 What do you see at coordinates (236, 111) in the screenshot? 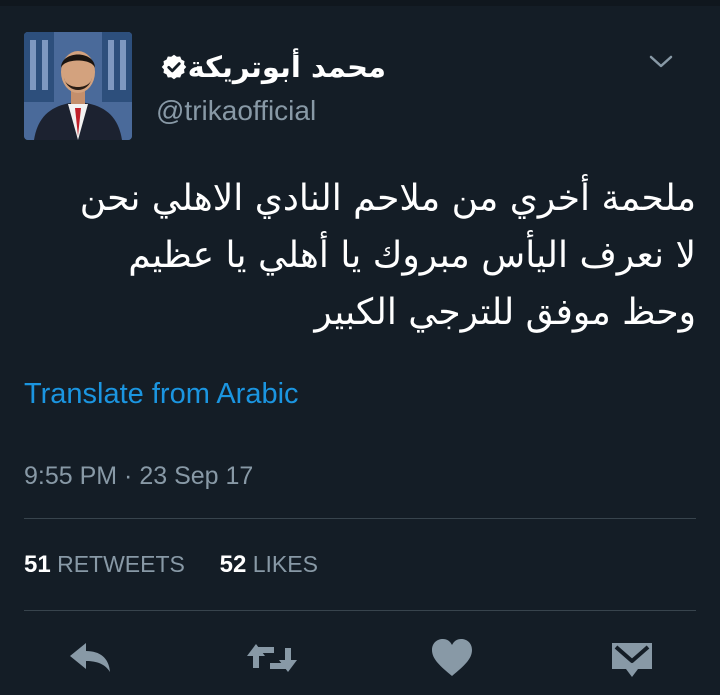
I see `author-handle: @trikaofficial` at bounding box center [236, 111].